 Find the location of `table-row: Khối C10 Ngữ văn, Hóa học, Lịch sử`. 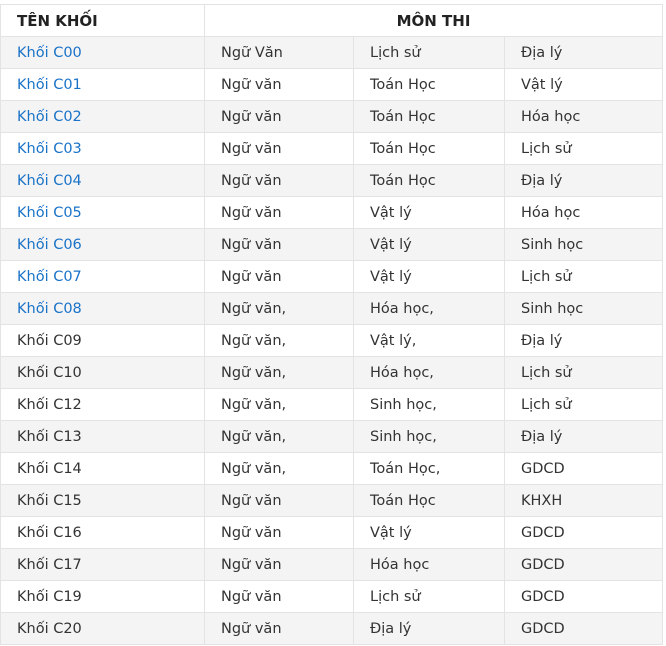

table-row: Khối C10 Ngữ văn, Hóa học, Lịch sử is located at coordinates (332, 372).